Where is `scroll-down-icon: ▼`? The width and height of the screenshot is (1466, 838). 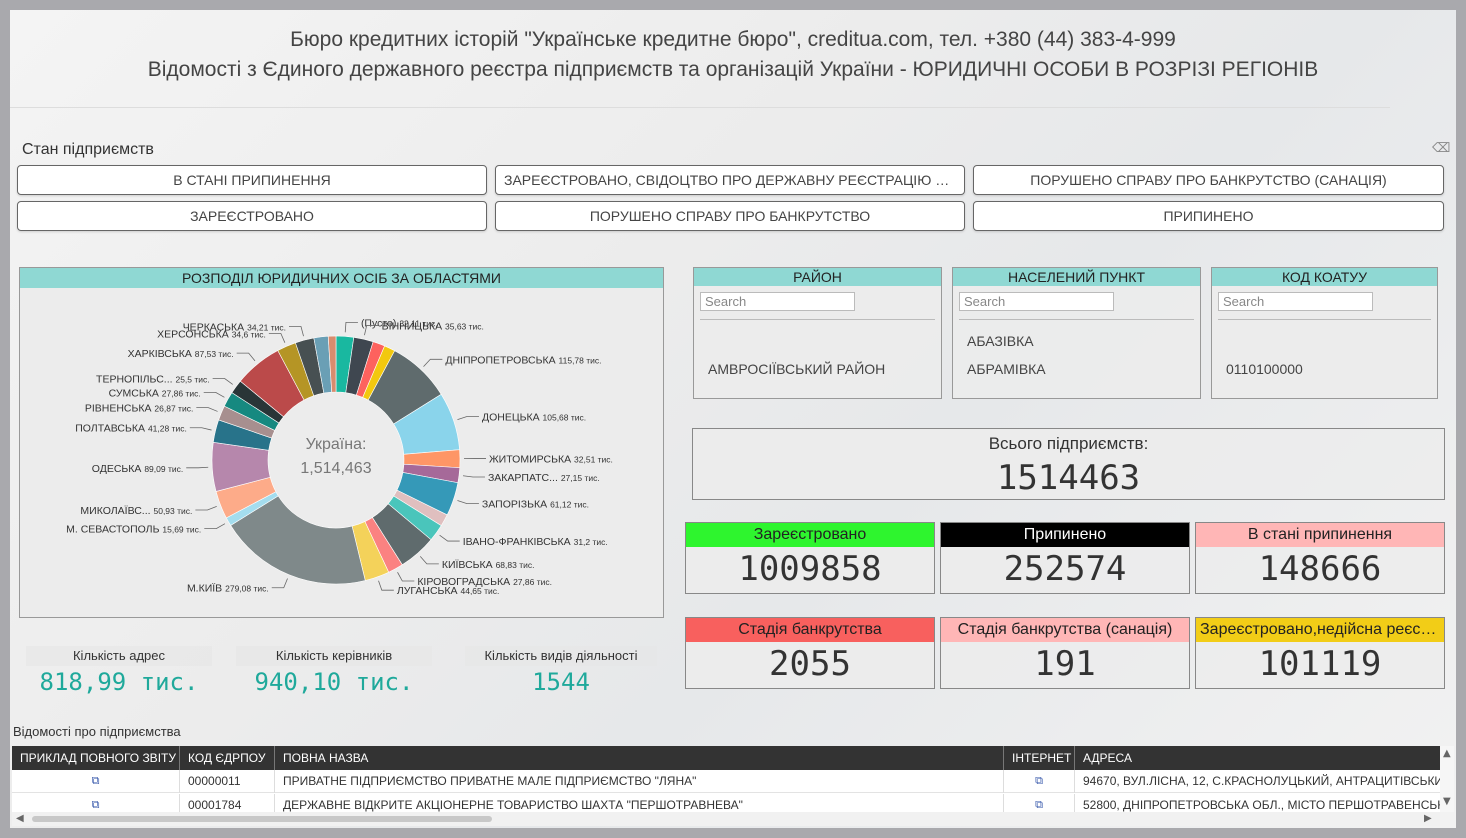
scroll-down-icon: ▼ is located at coordinates (1447, 801).